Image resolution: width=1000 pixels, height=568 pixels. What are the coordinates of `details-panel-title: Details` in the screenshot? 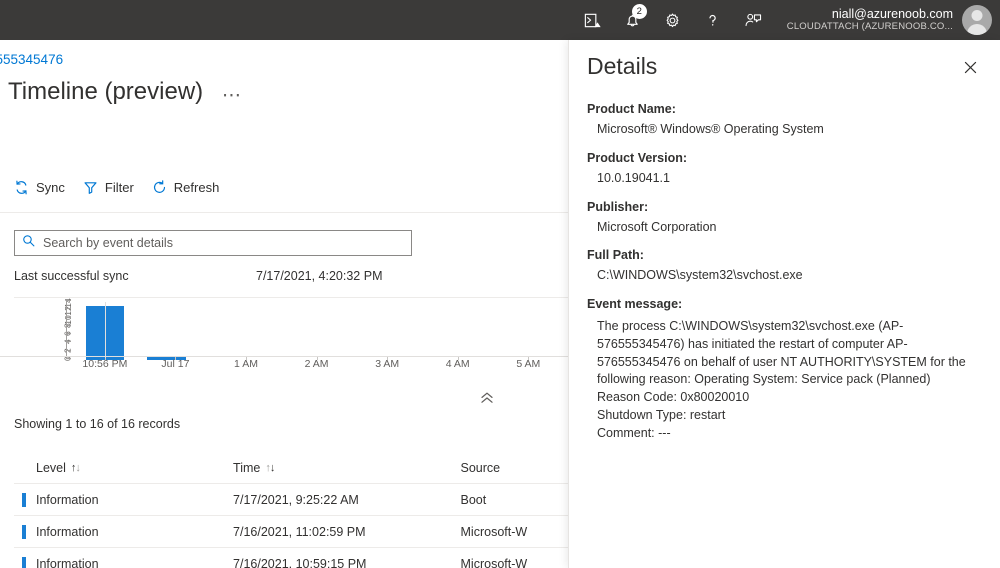 It's located at (622, 66).